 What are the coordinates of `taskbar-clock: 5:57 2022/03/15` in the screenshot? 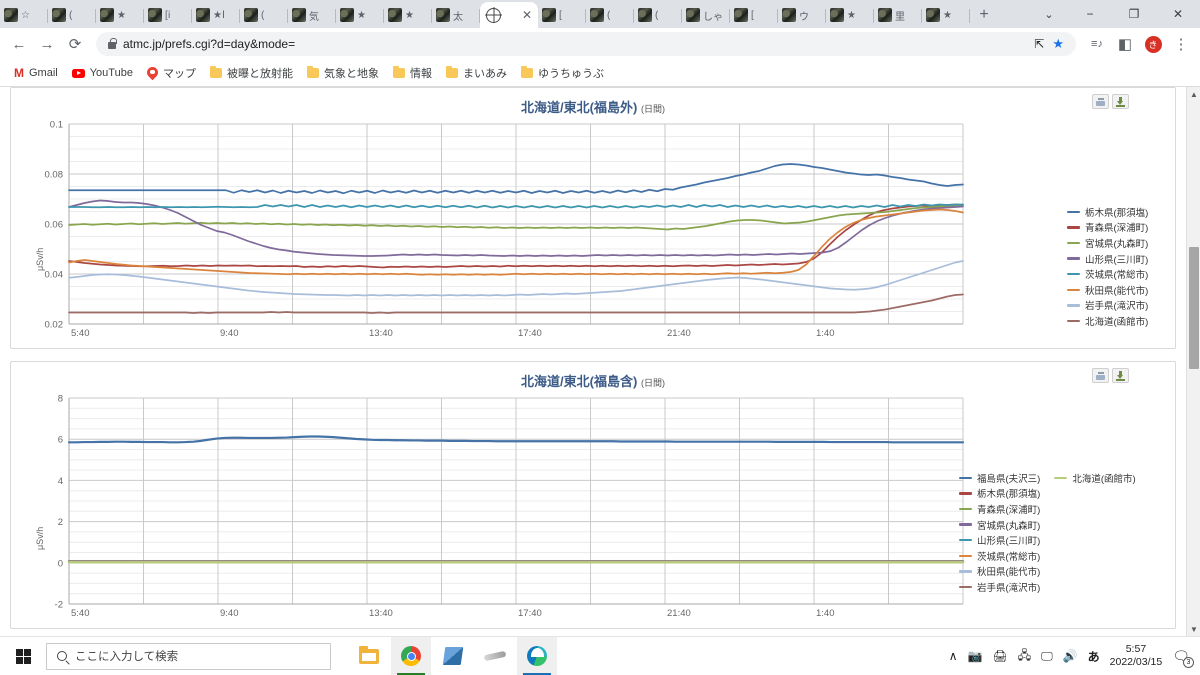 It's located at (1136, 656).